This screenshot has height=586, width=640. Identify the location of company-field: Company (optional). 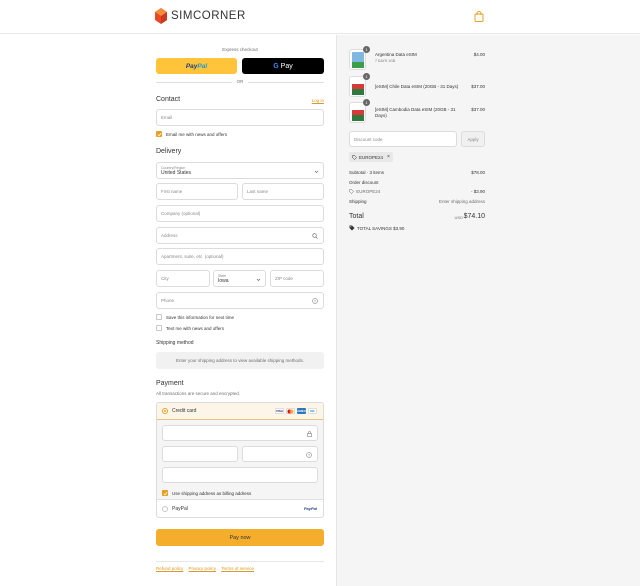
(240, 213).